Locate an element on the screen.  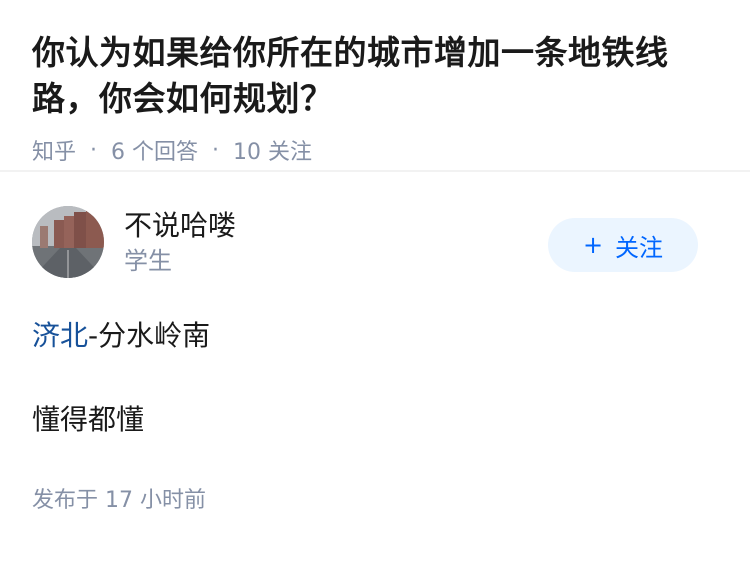
content-link: 济北 is located at coordinates (60, 335).